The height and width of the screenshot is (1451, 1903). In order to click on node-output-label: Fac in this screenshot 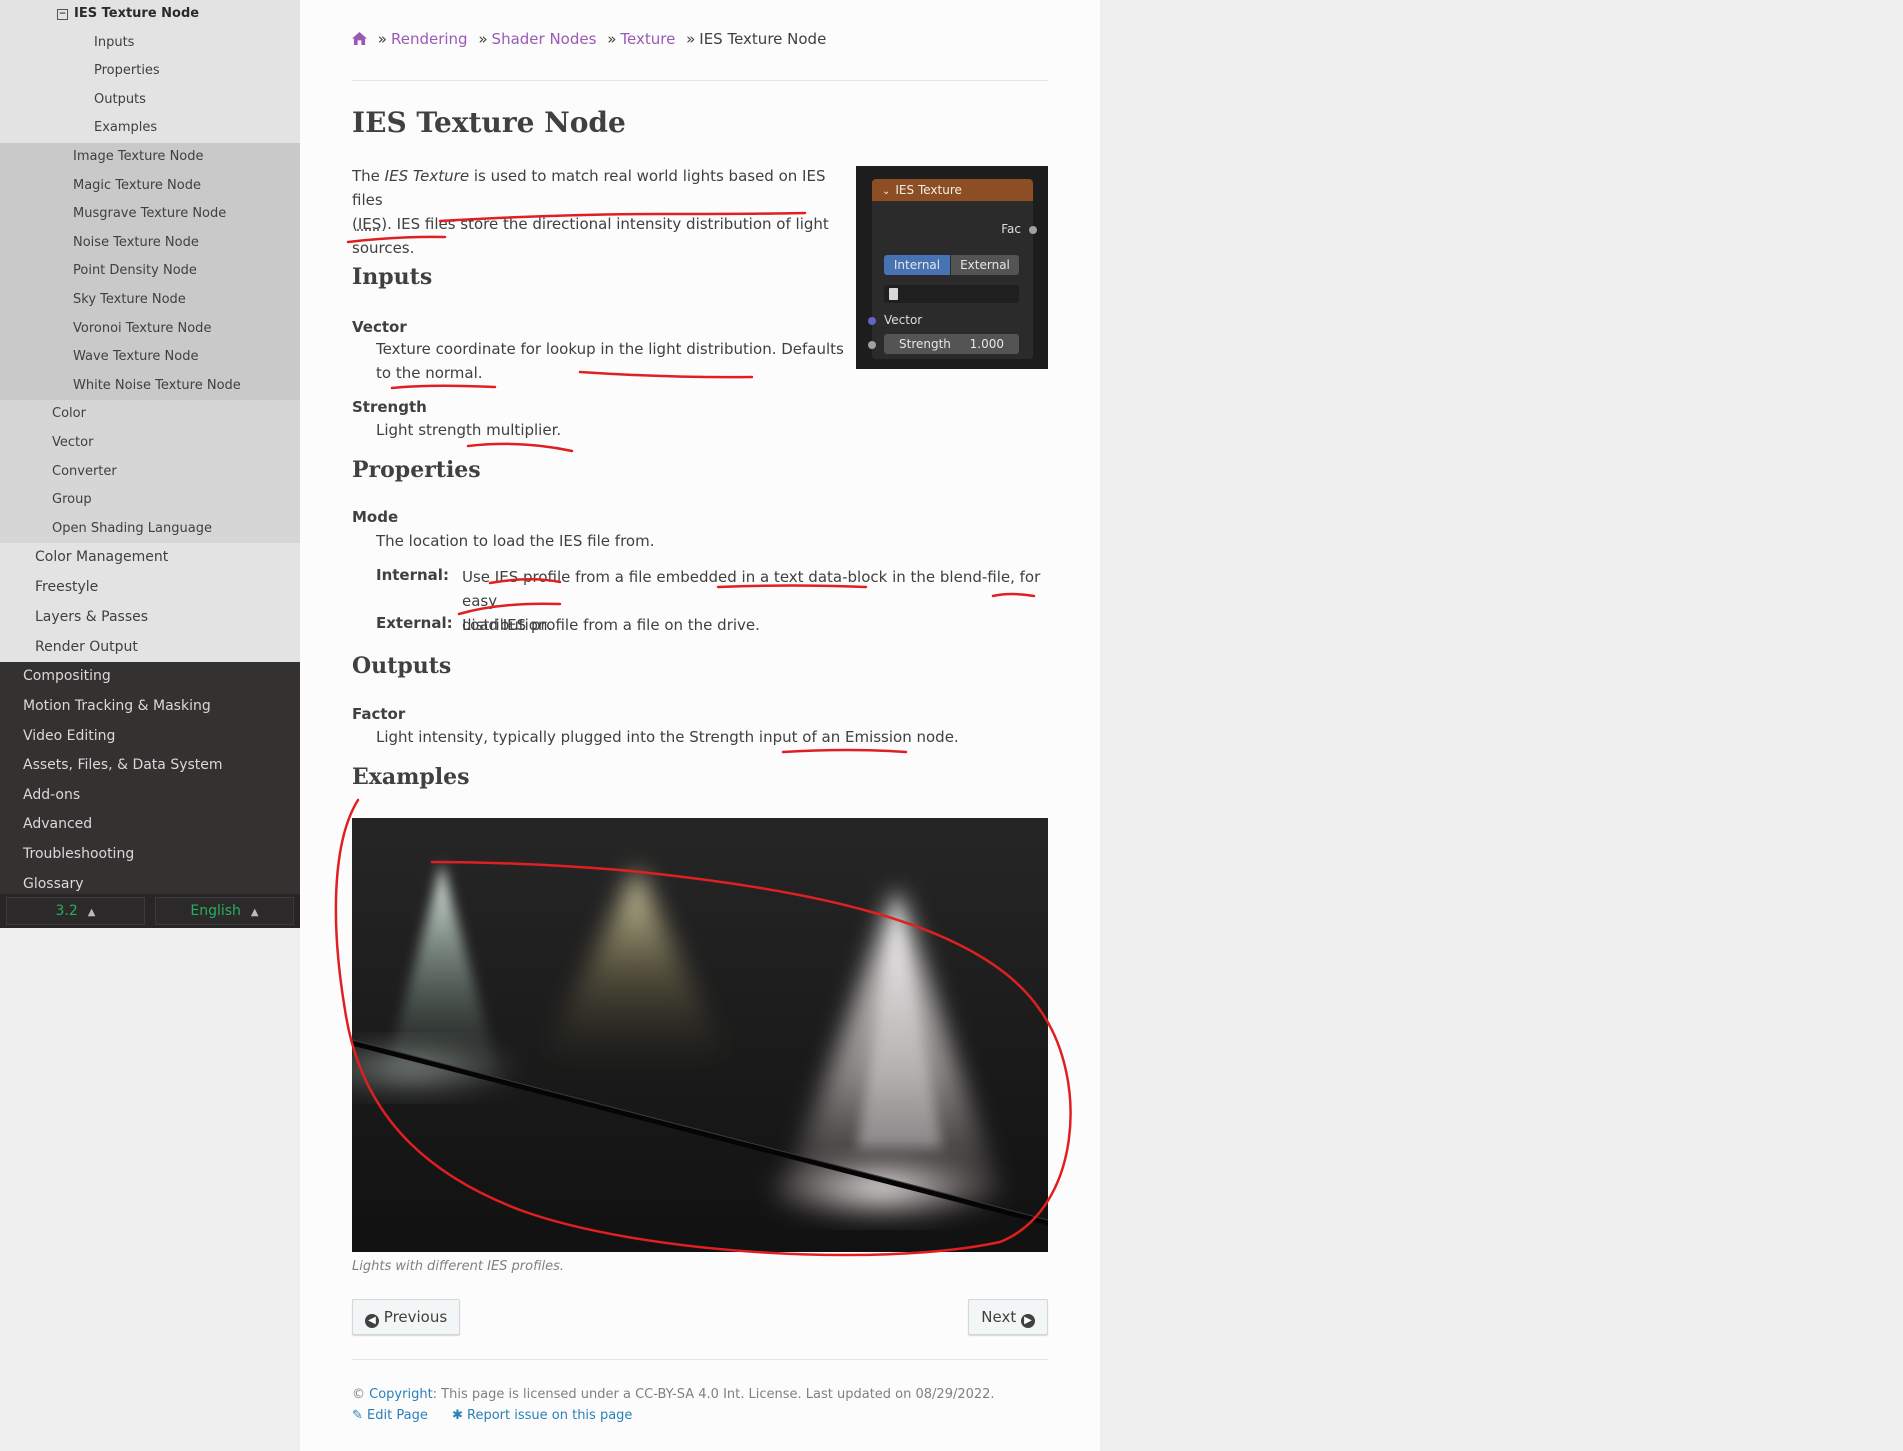, I will do `click(1011, 229)`.